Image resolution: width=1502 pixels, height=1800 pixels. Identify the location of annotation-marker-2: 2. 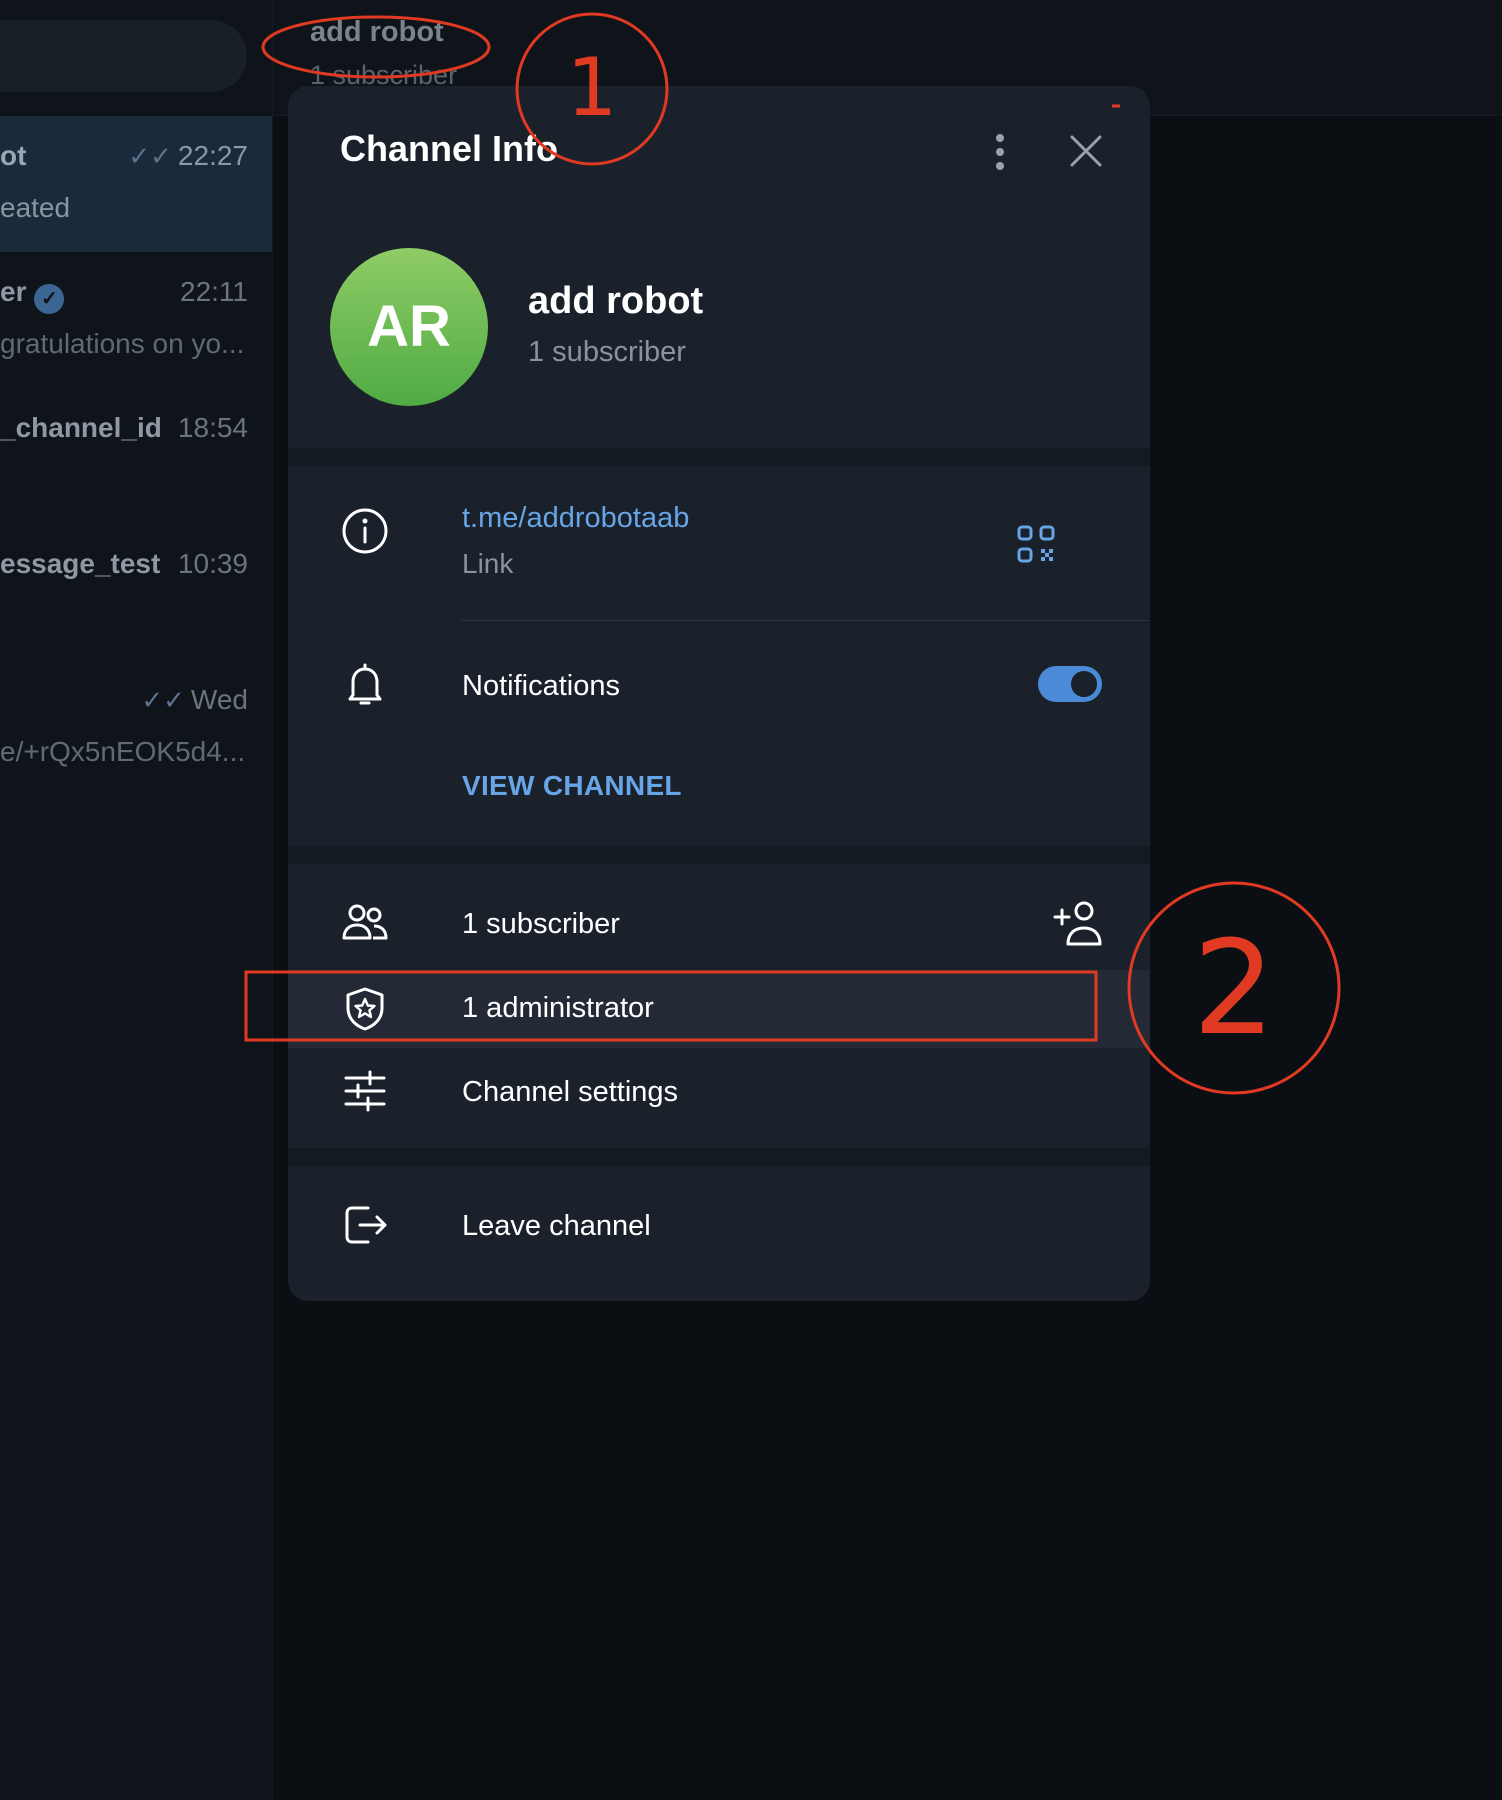
(1234, 988).